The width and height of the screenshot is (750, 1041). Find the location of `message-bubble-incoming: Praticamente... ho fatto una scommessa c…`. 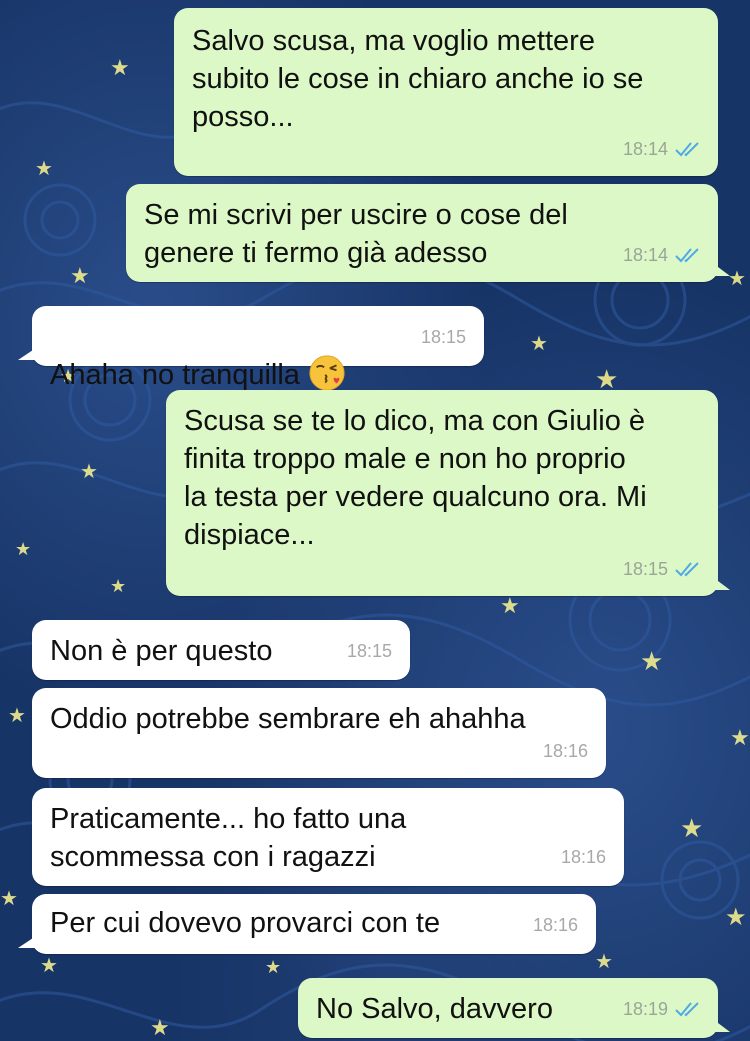

message-bubble-incoming: Praticamente... ho fatto una scommessa c… is located at coordinates (328, 837).